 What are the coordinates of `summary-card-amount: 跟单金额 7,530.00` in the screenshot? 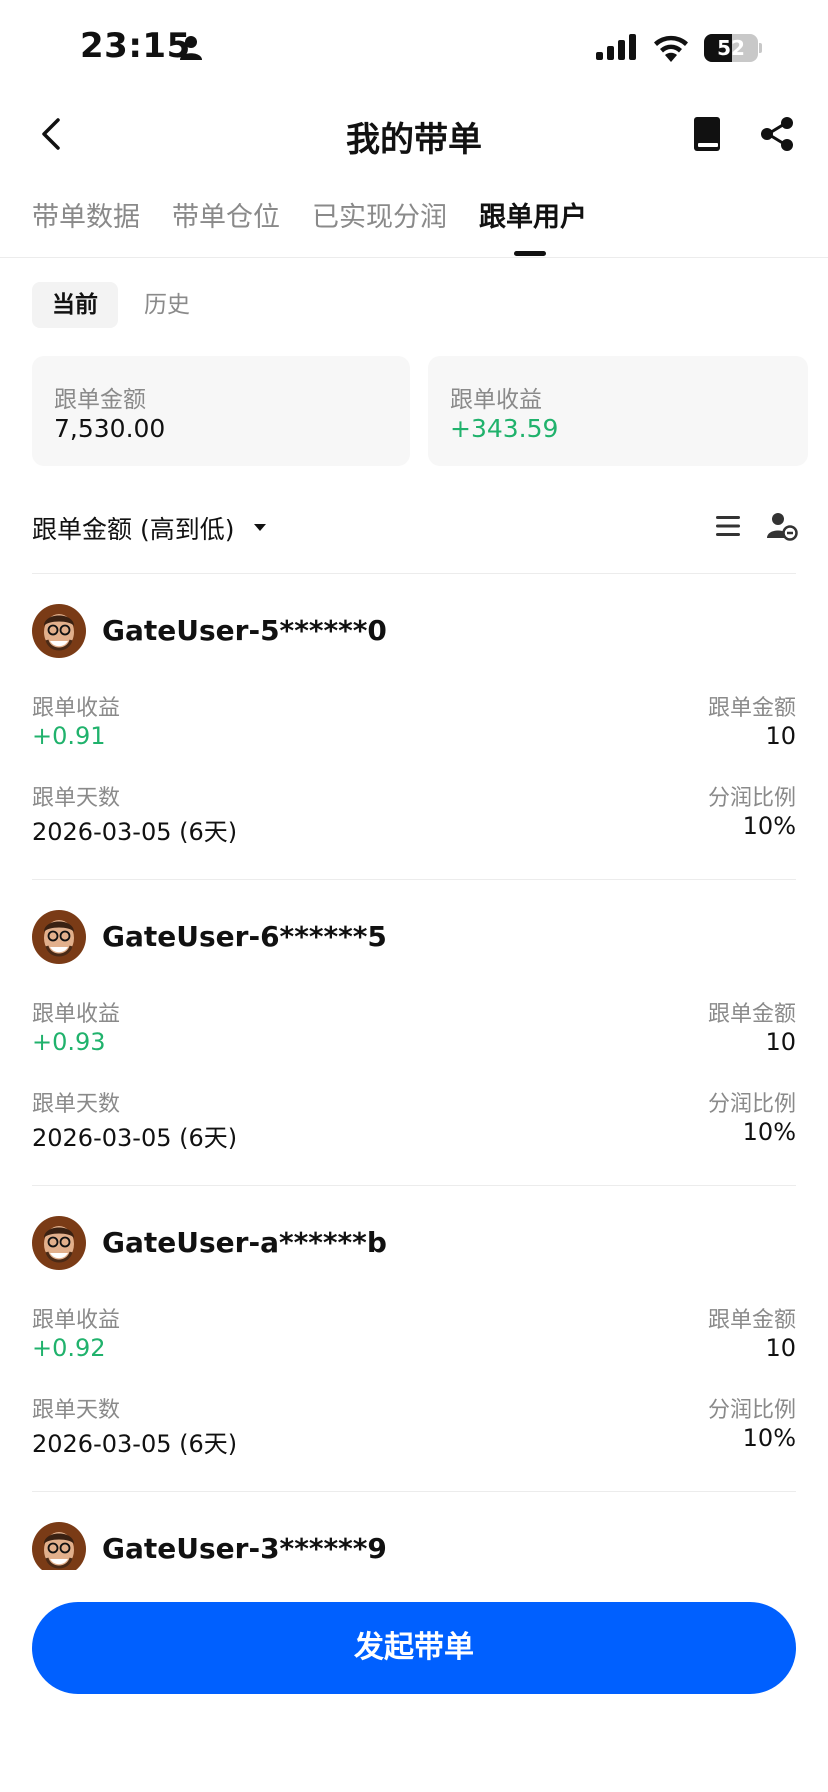 It's located at (221, 411).